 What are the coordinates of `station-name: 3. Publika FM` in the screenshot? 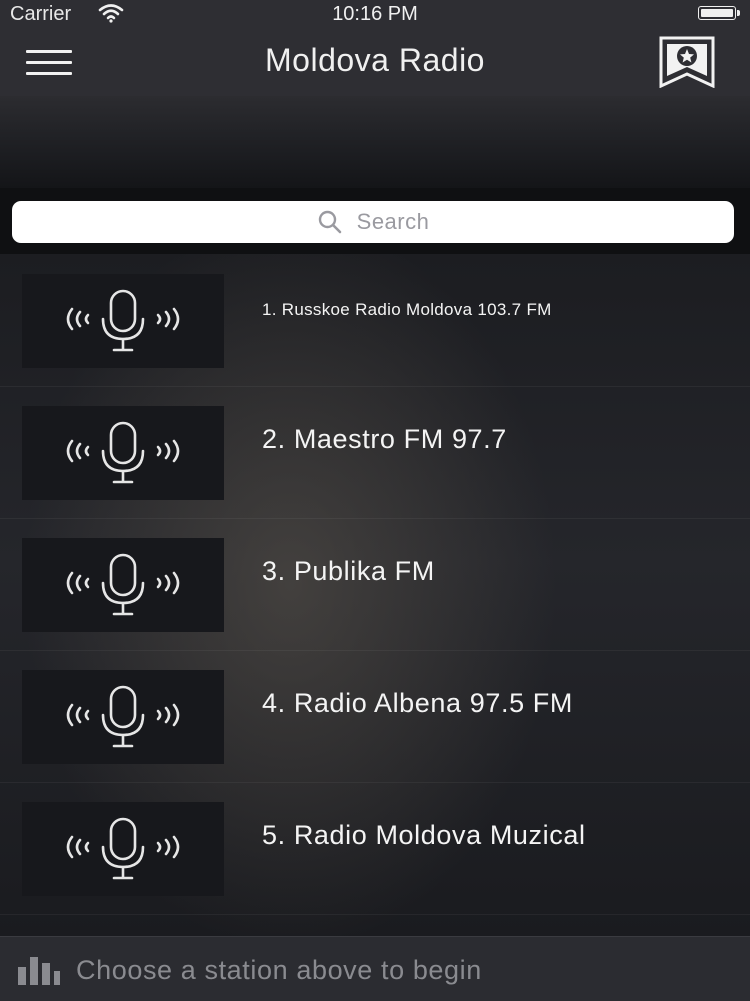 It's located at (348, 571).